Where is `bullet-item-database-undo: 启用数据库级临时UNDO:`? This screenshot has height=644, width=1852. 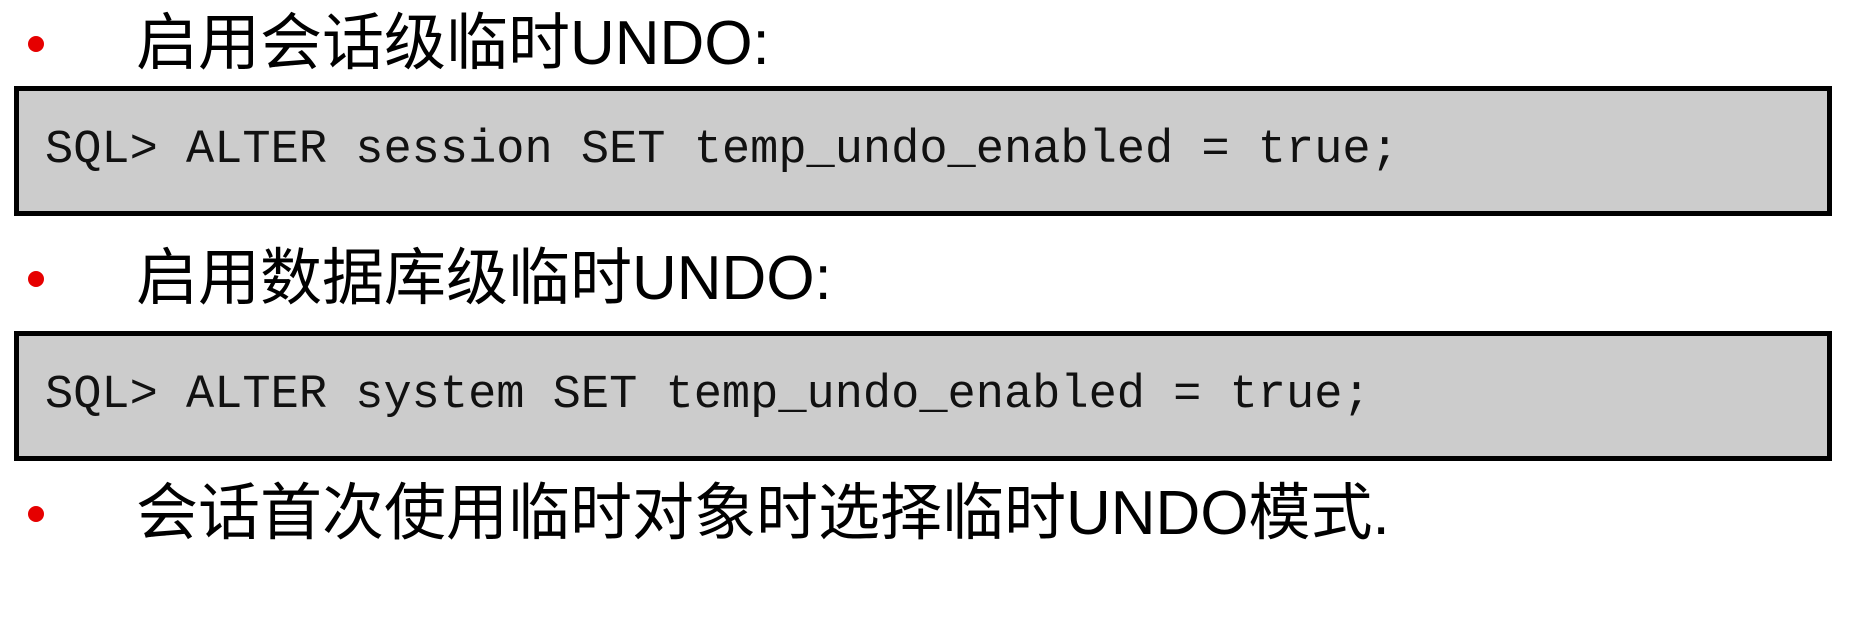 bullet-item-database-undo: 启用数据库级临时UNDO: is located at coordinates (926, 279).